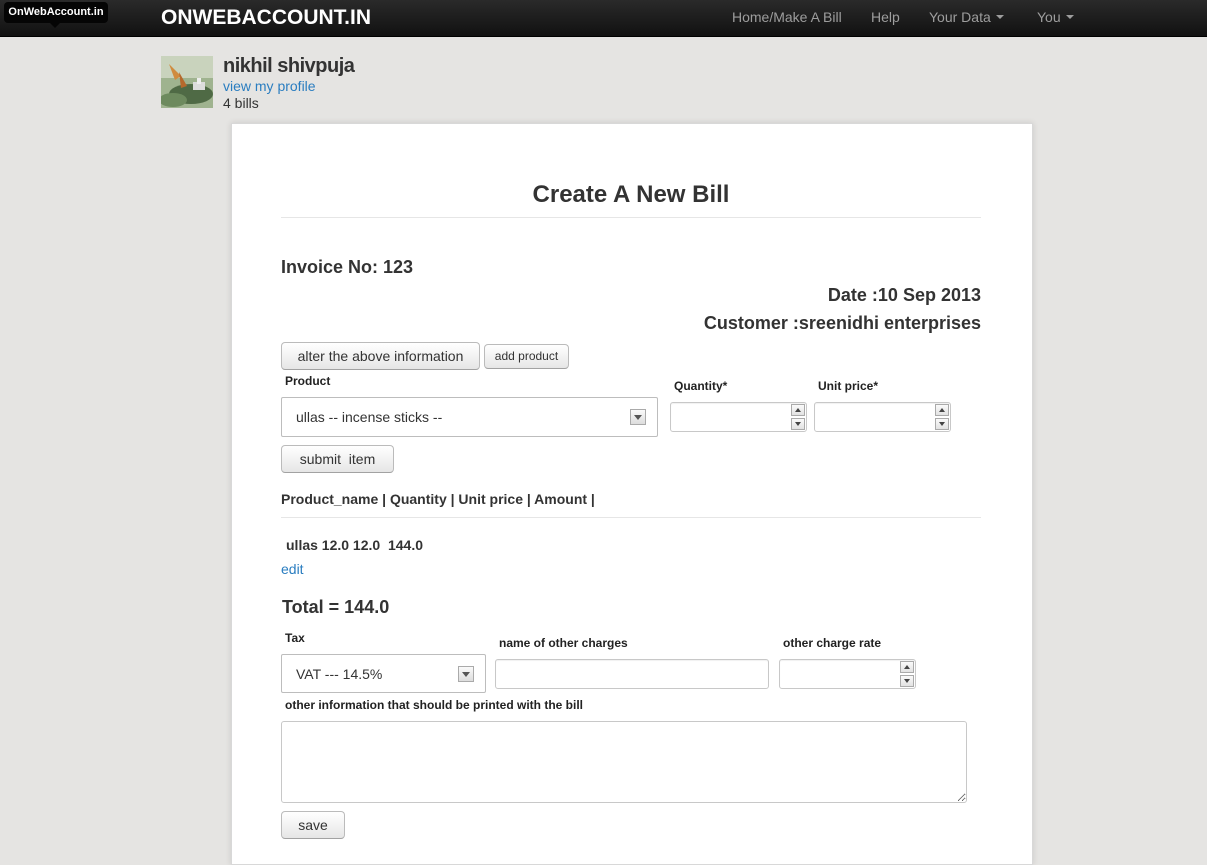 The width and height of the screenshot is (1207, 865). What do you see at coordinates (269, 86) in the screenshot?
I see `view-profile-link: view my profile` at bounding box center [269, 86].